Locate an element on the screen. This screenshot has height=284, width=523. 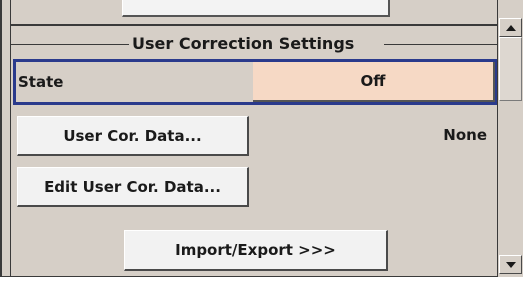
scroll-down-button is located at coordinates (510, 264).